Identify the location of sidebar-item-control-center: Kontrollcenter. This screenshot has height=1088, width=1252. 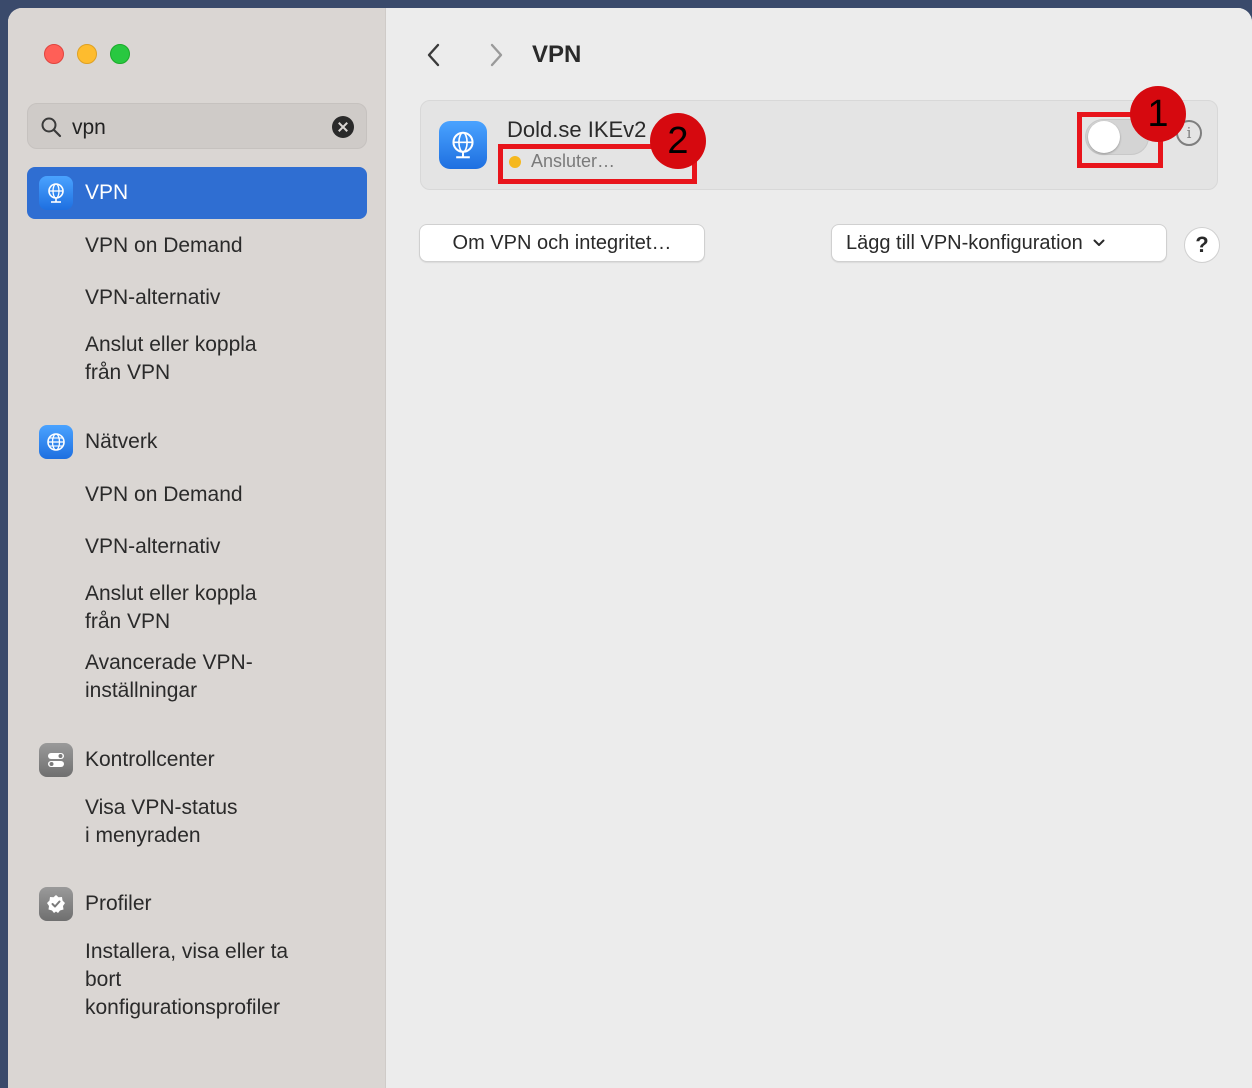
(197, 760).